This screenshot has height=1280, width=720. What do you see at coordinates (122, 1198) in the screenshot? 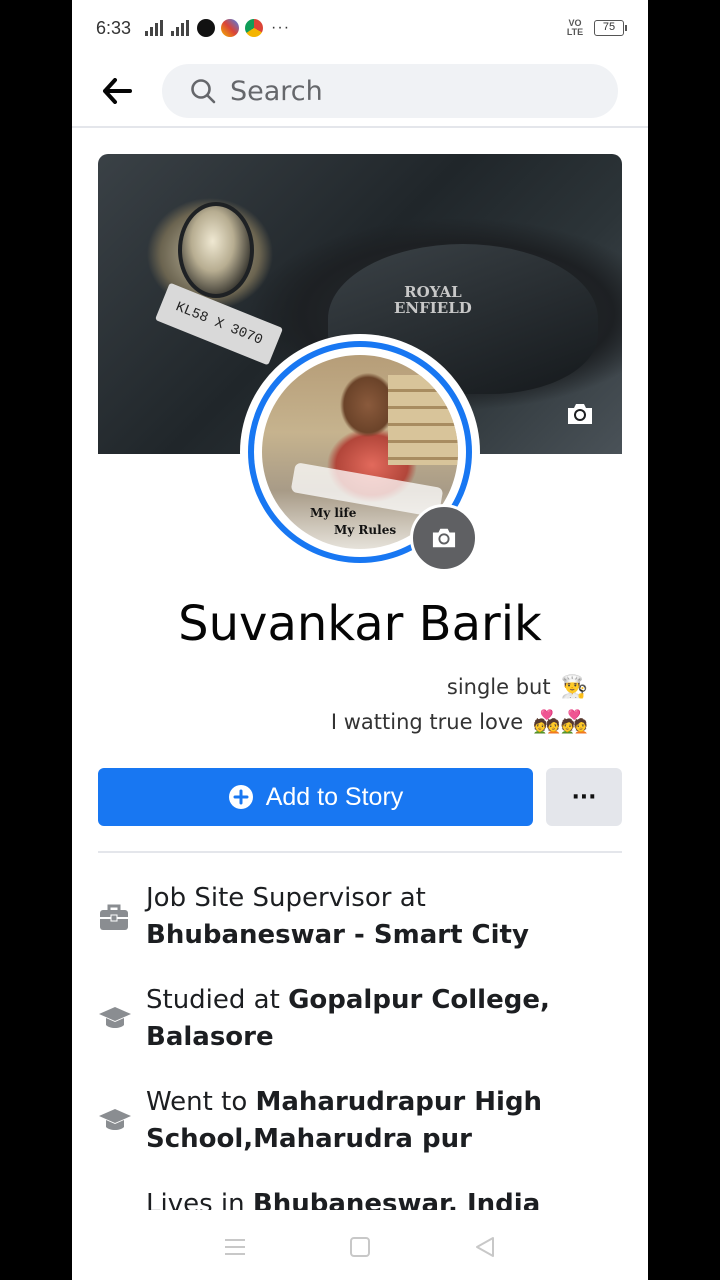
I see `home-icon` at bounding box center [122, 1198].